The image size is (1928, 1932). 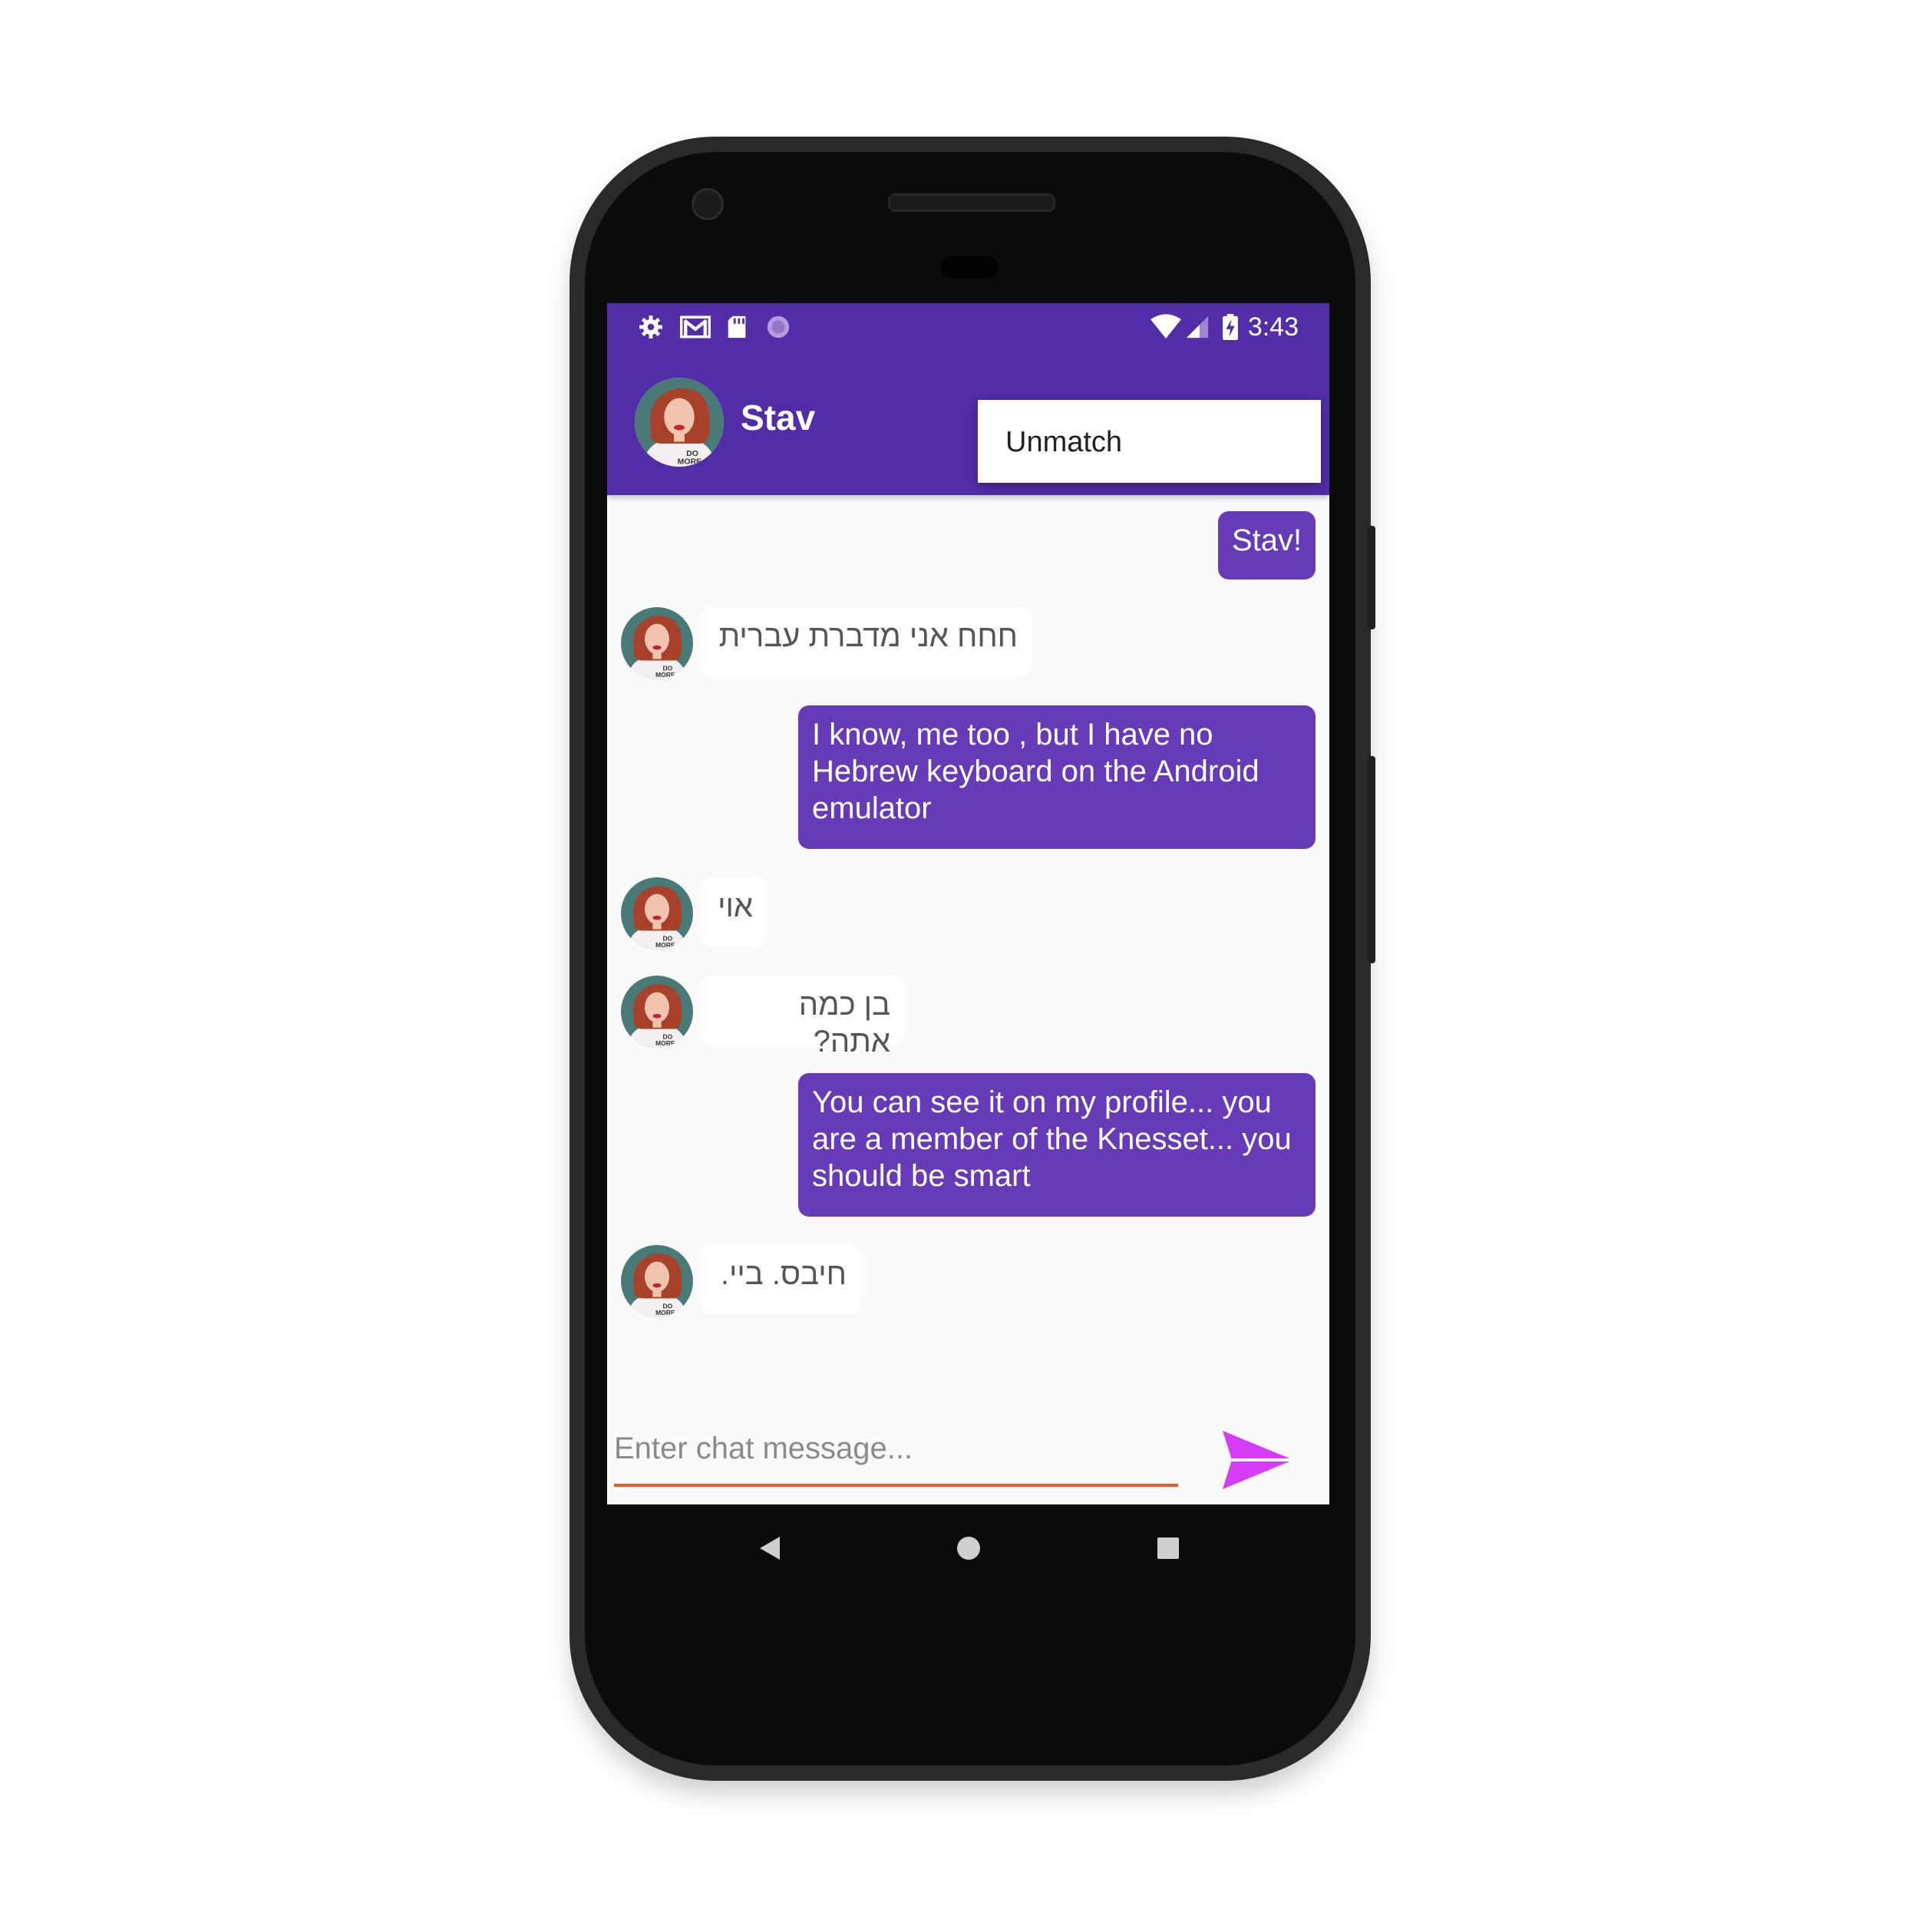 What do you see at coordinates (1231, 327) in the screenshot?
I see `battery-charging-icon` at bounding box center [1231, 327].